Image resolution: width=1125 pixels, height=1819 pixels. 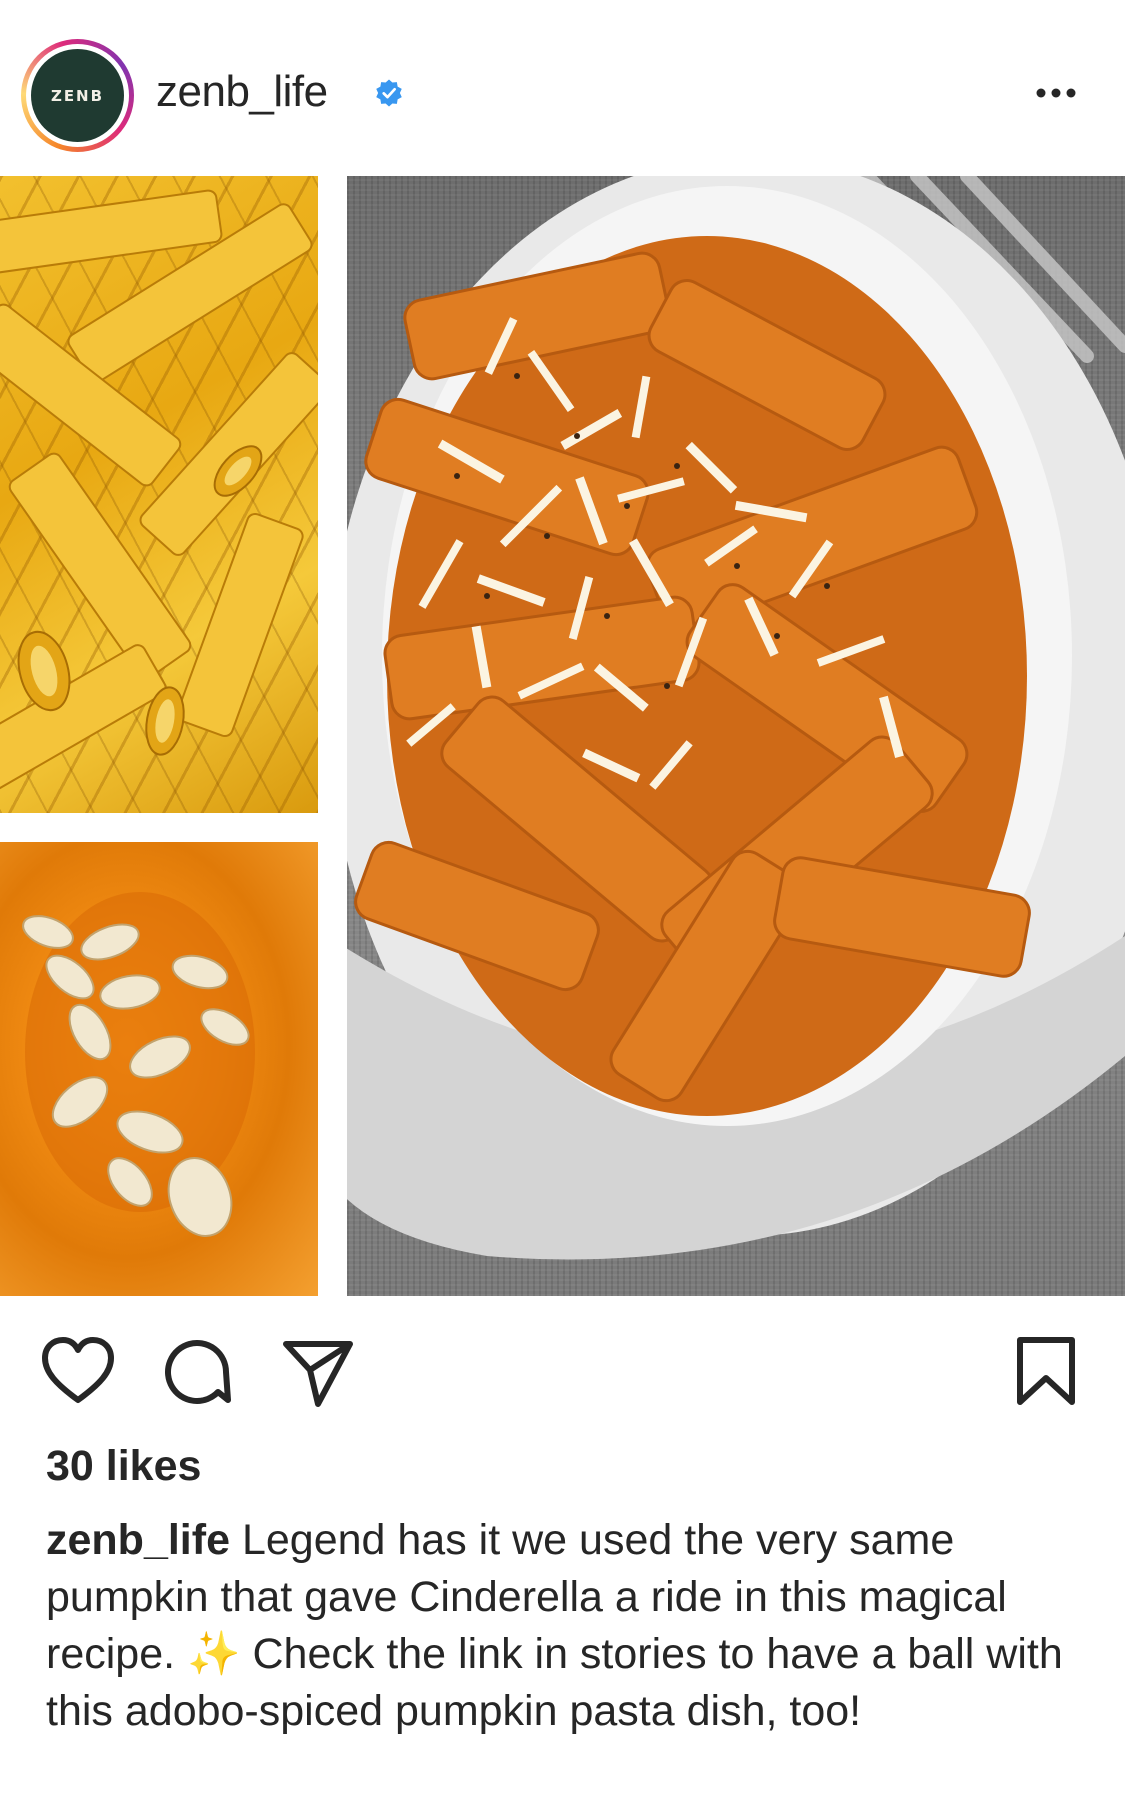 I want to click on avatar-gap: ZENB, so click(x=77, y=95).